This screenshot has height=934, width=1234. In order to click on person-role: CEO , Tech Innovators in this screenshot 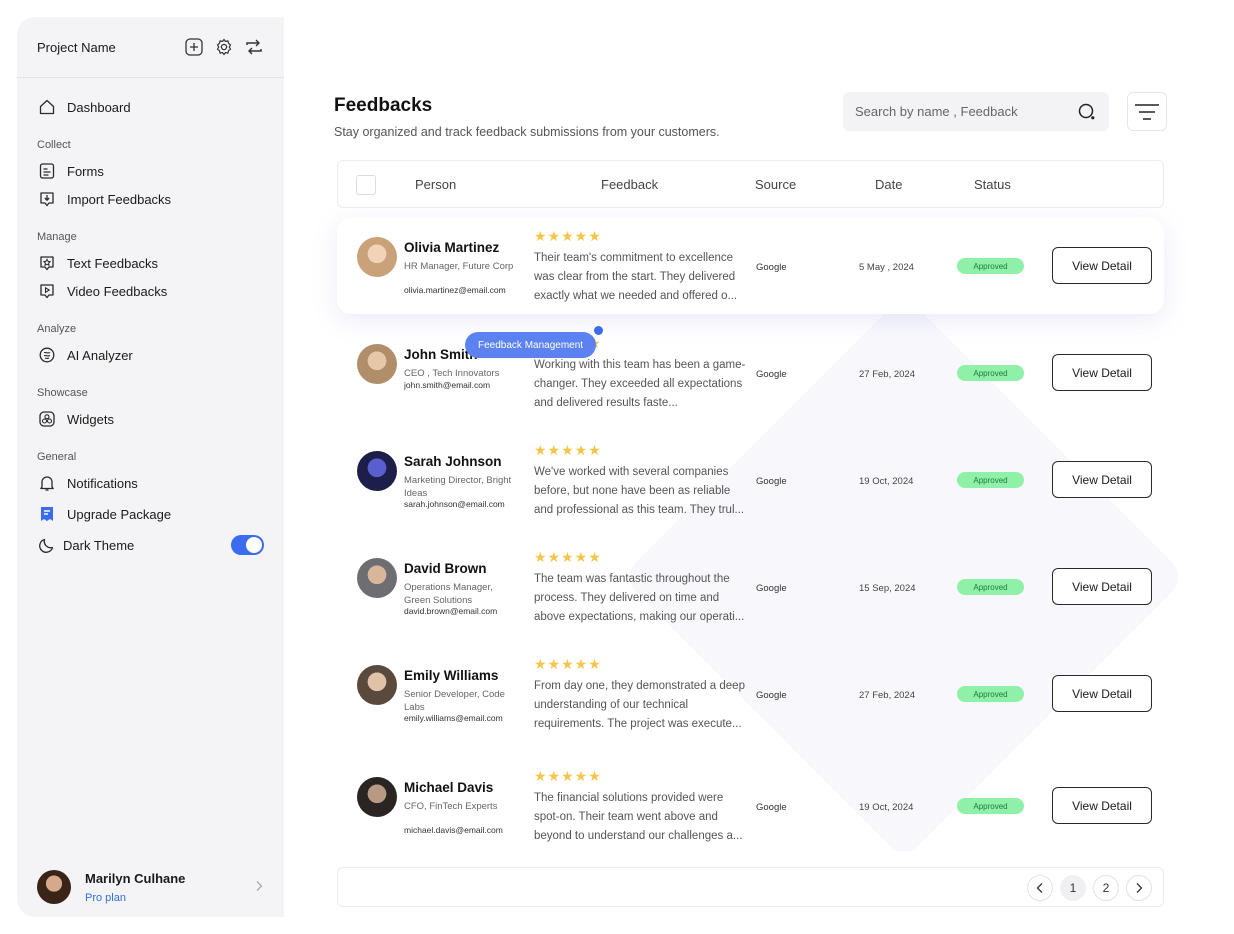, I will do `click(452, 373)`.